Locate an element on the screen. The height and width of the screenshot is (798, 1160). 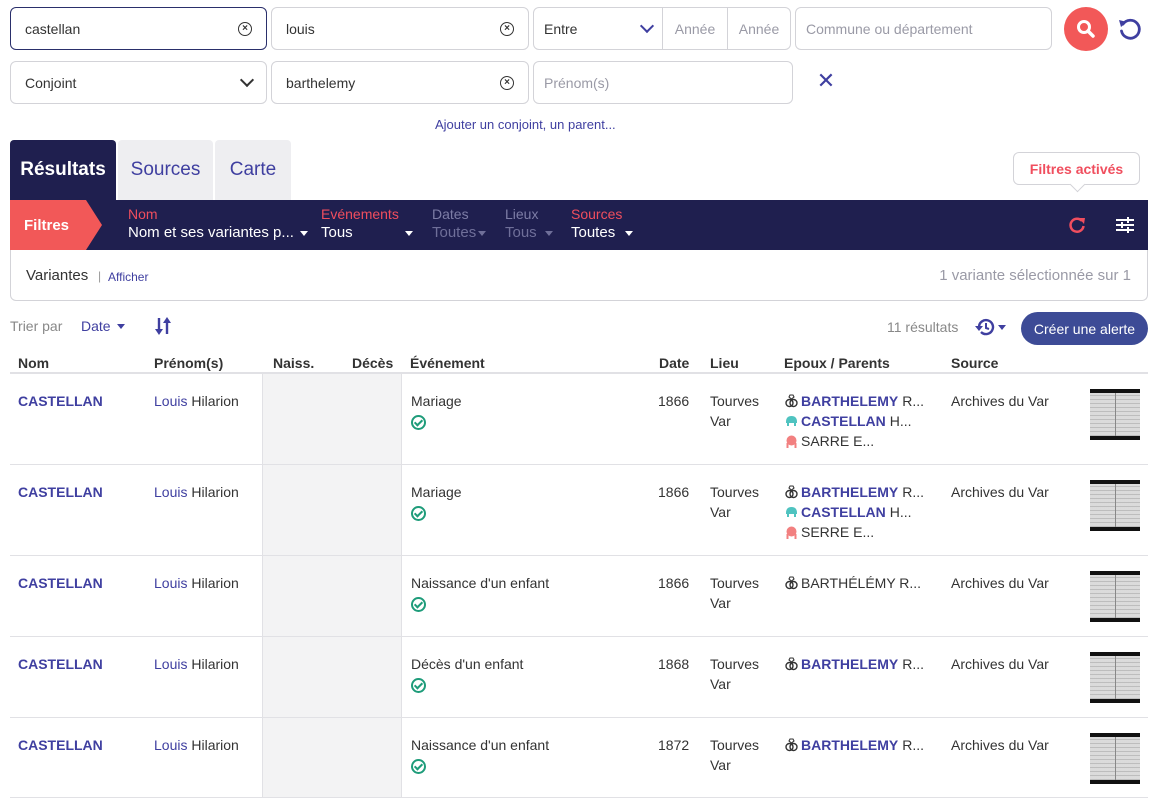
clear-nom-icon: × is located at coordinates (245, 28).